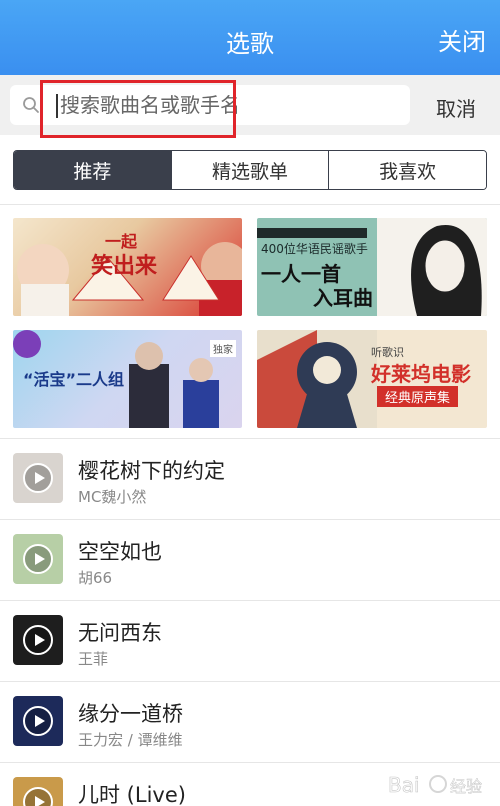 The height and width of the screenshot is (806, 500). Describe the element at coordinates (250, 722) in the screenshot. I see `song-row: 缘分一道桥 王力宏 / 谭维维` at that location.